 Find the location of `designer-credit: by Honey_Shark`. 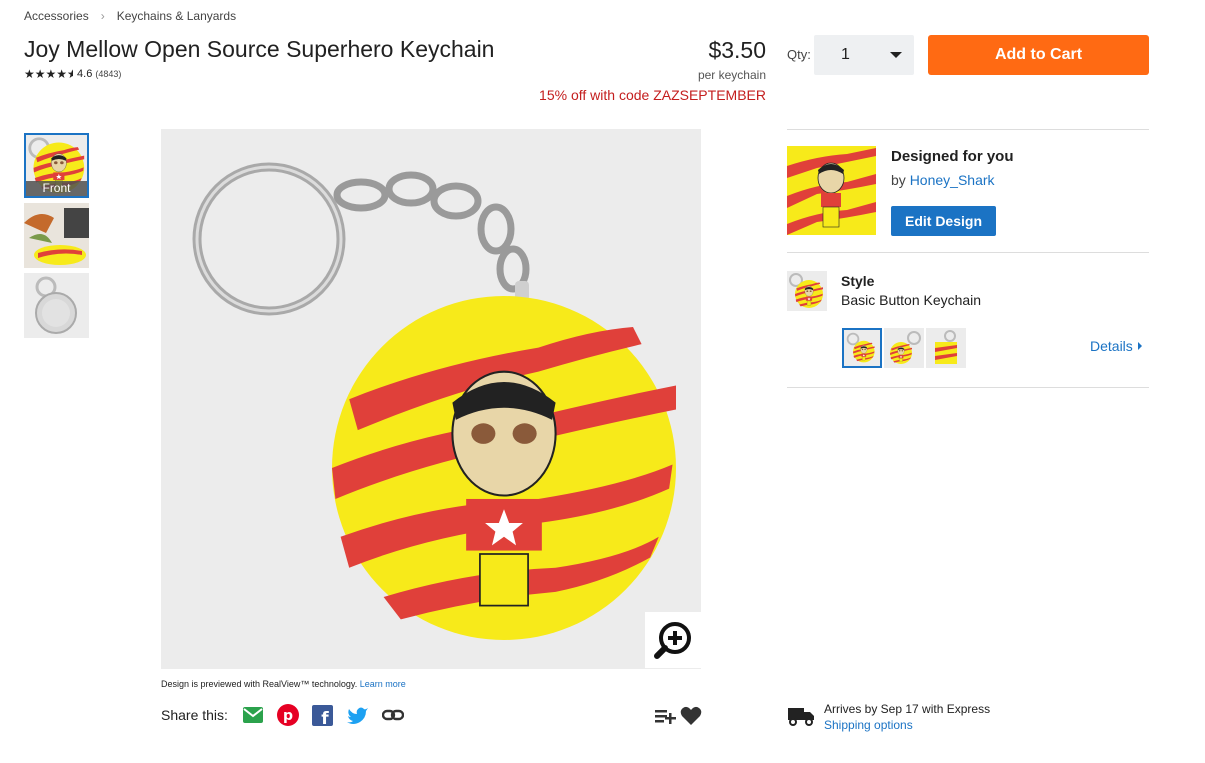

designer-credit: by Honey_Shark is located at coordinates (943, 180).